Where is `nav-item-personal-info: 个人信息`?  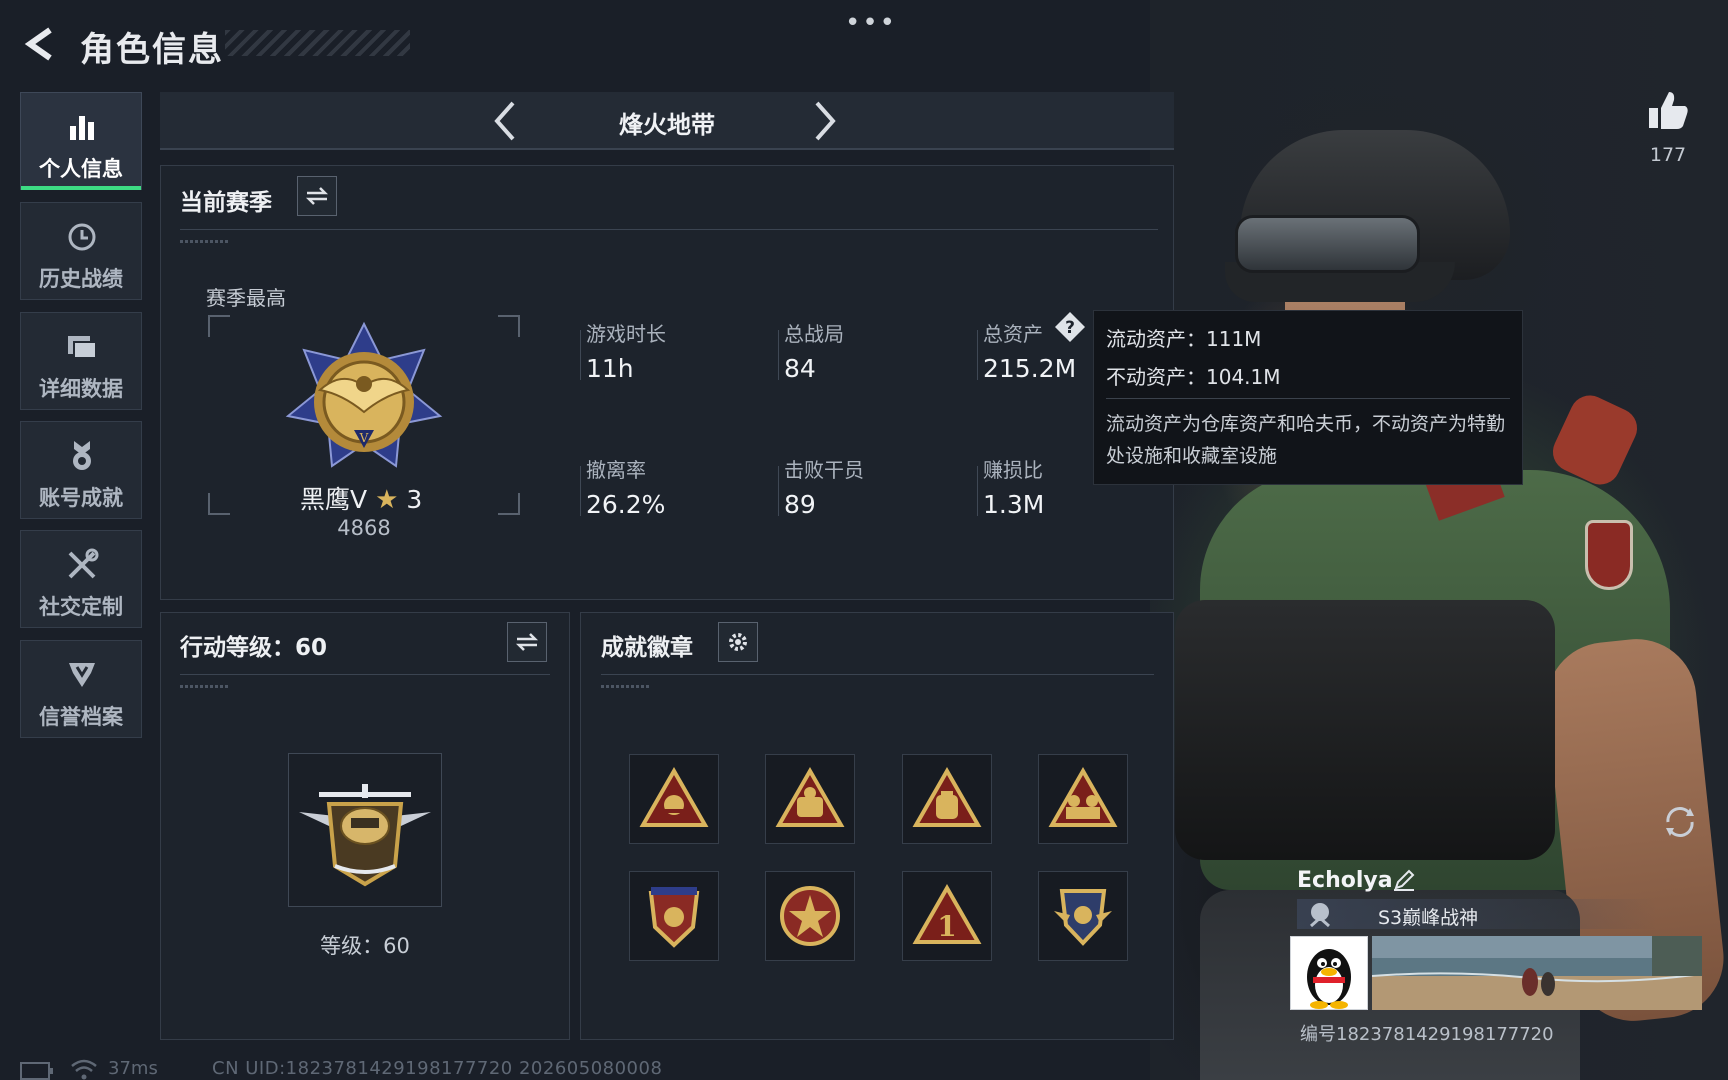
nav-item-personal-info: 个人信息 is located at coordinates (81, 141).